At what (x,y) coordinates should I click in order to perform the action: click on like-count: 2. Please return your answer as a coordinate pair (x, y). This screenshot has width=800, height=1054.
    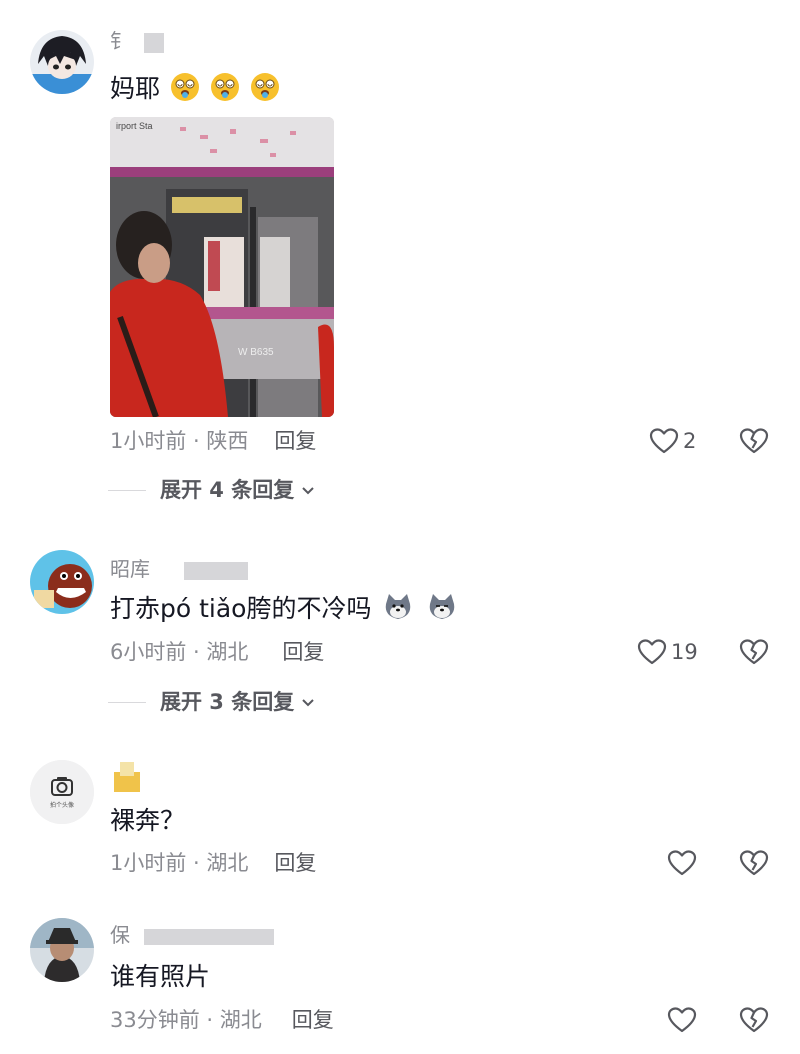
    Looking at the image, I should click on (690, 441).